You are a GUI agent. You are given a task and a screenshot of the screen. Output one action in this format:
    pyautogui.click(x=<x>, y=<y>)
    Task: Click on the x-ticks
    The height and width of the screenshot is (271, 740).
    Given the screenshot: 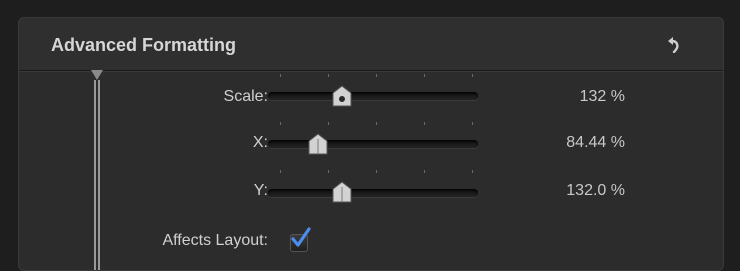 What is the action you would take?
    pyautogui.click(x=373, y=123)
    